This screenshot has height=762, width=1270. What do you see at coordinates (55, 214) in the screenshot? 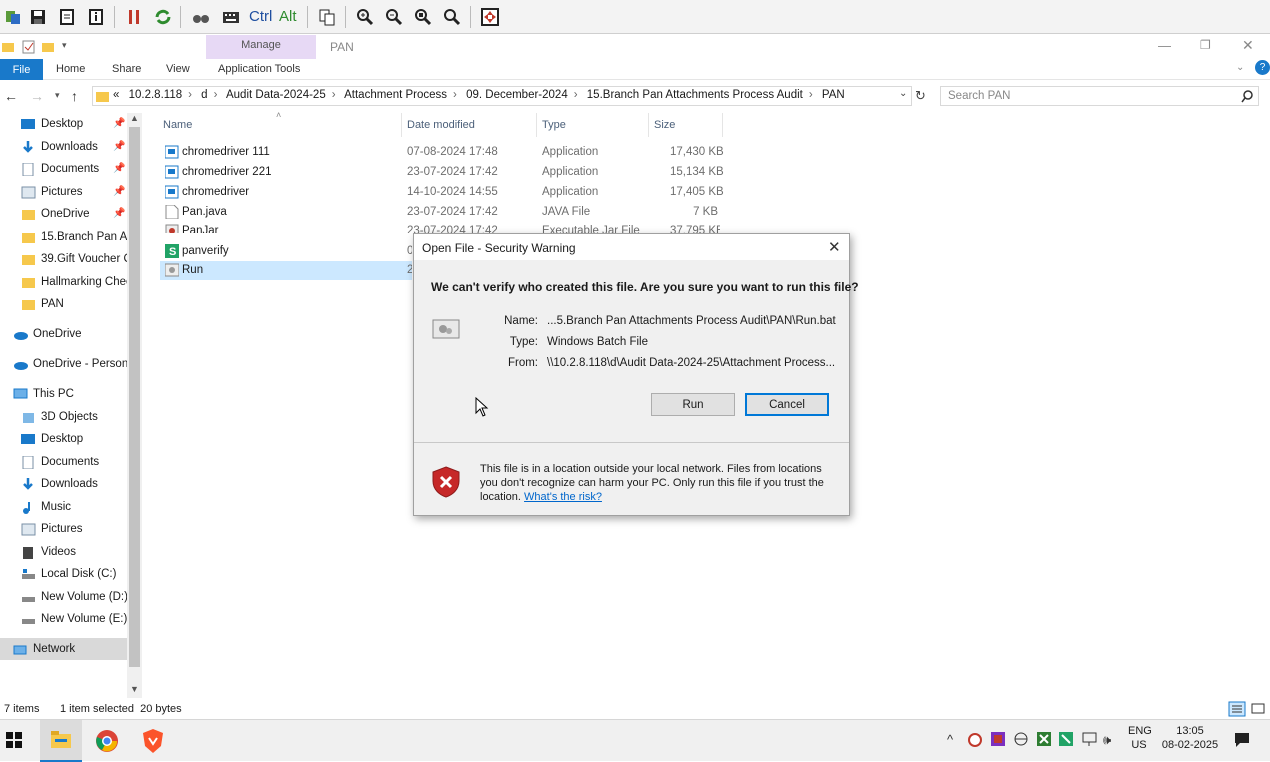
I see `nav-onedrive-folder: OneDrive` at bounding box center [55, 214].